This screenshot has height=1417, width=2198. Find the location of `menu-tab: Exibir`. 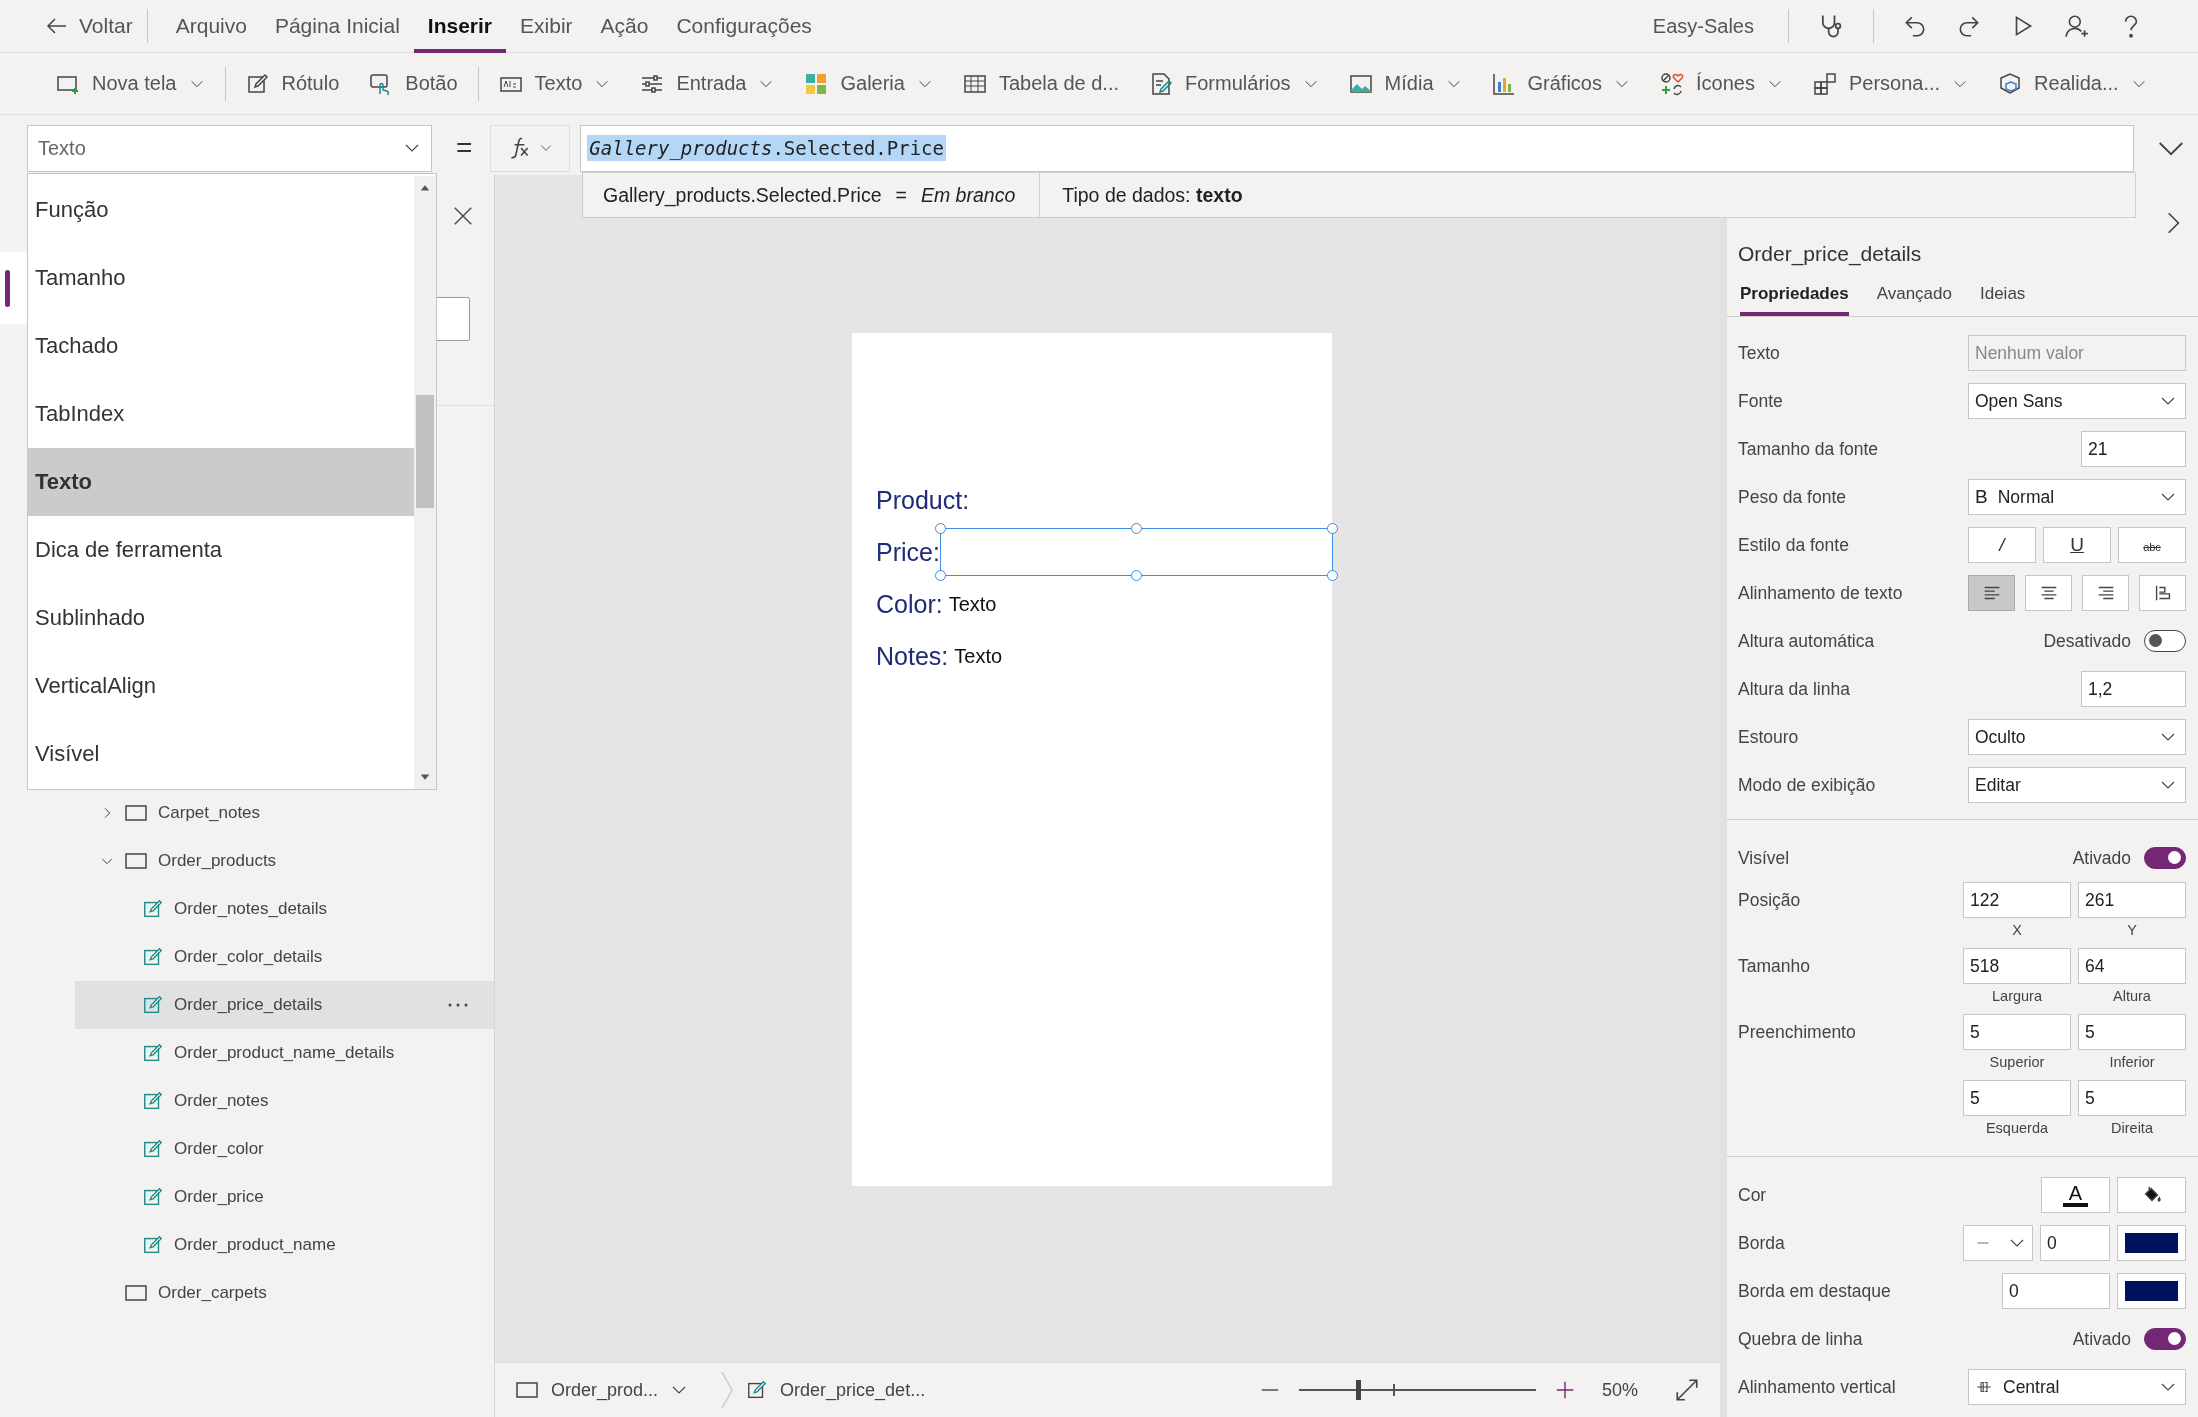

menu-tab: Exibir is located at coordinates (546, 26).